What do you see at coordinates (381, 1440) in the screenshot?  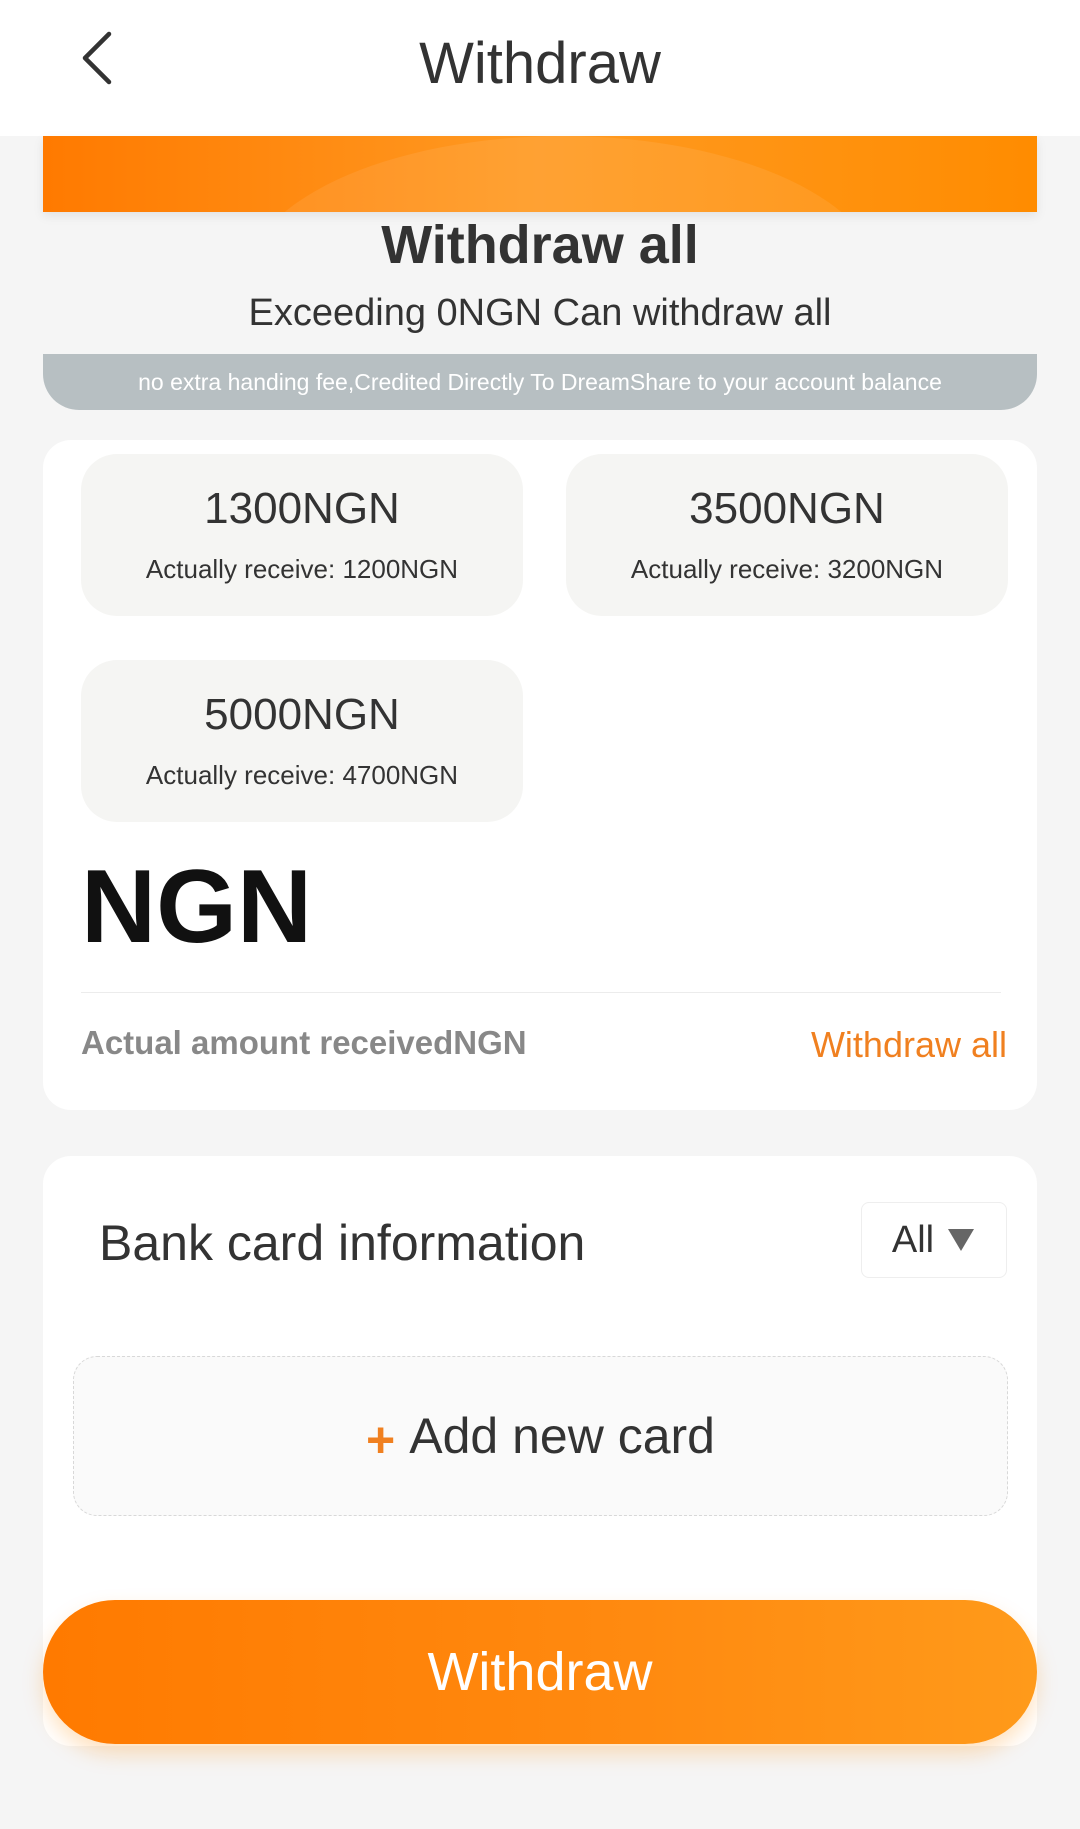 I see `plus-icon: +` at bounding box center [381, 1440].